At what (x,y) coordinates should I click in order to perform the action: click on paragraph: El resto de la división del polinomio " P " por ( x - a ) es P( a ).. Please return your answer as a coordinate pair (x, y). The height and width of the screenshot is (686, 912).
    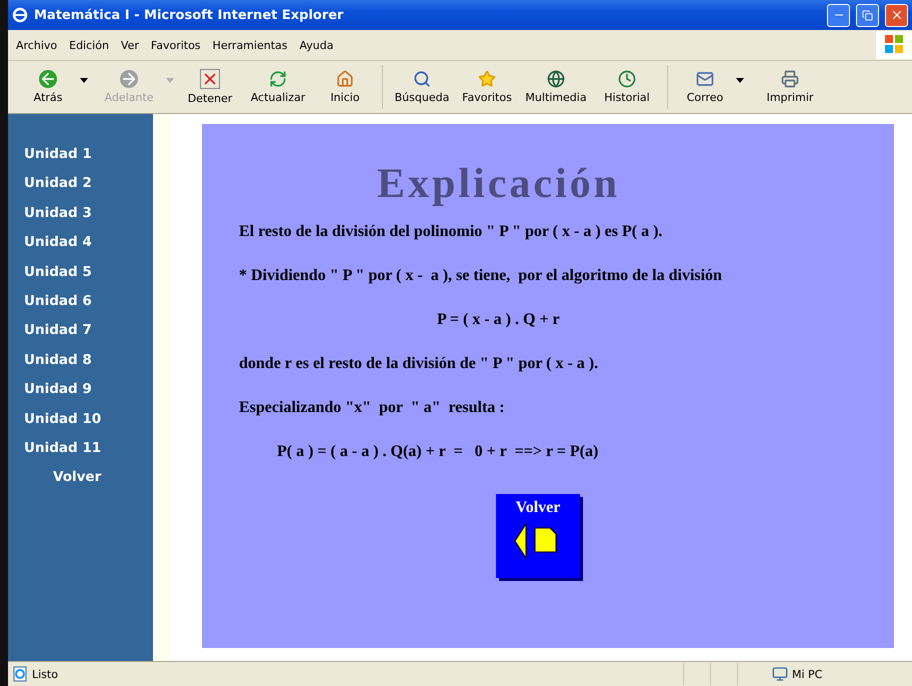
    Looking at the image, I should click on (450, 232).